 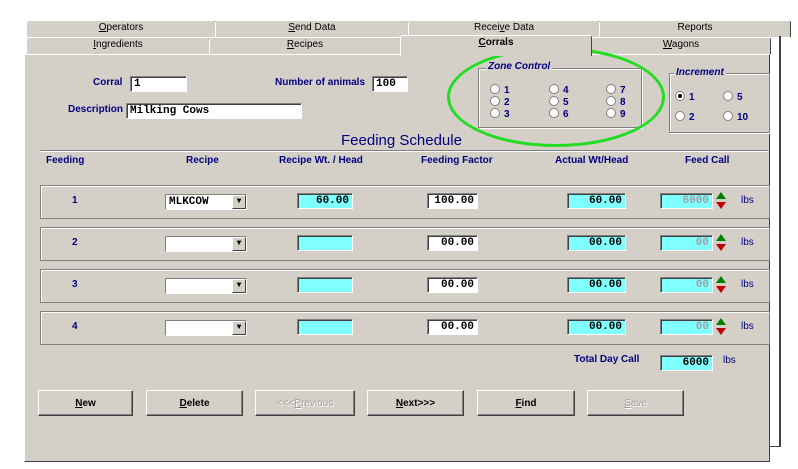 I want to click on tab-operators-key: O, so click(x=102, y=27).